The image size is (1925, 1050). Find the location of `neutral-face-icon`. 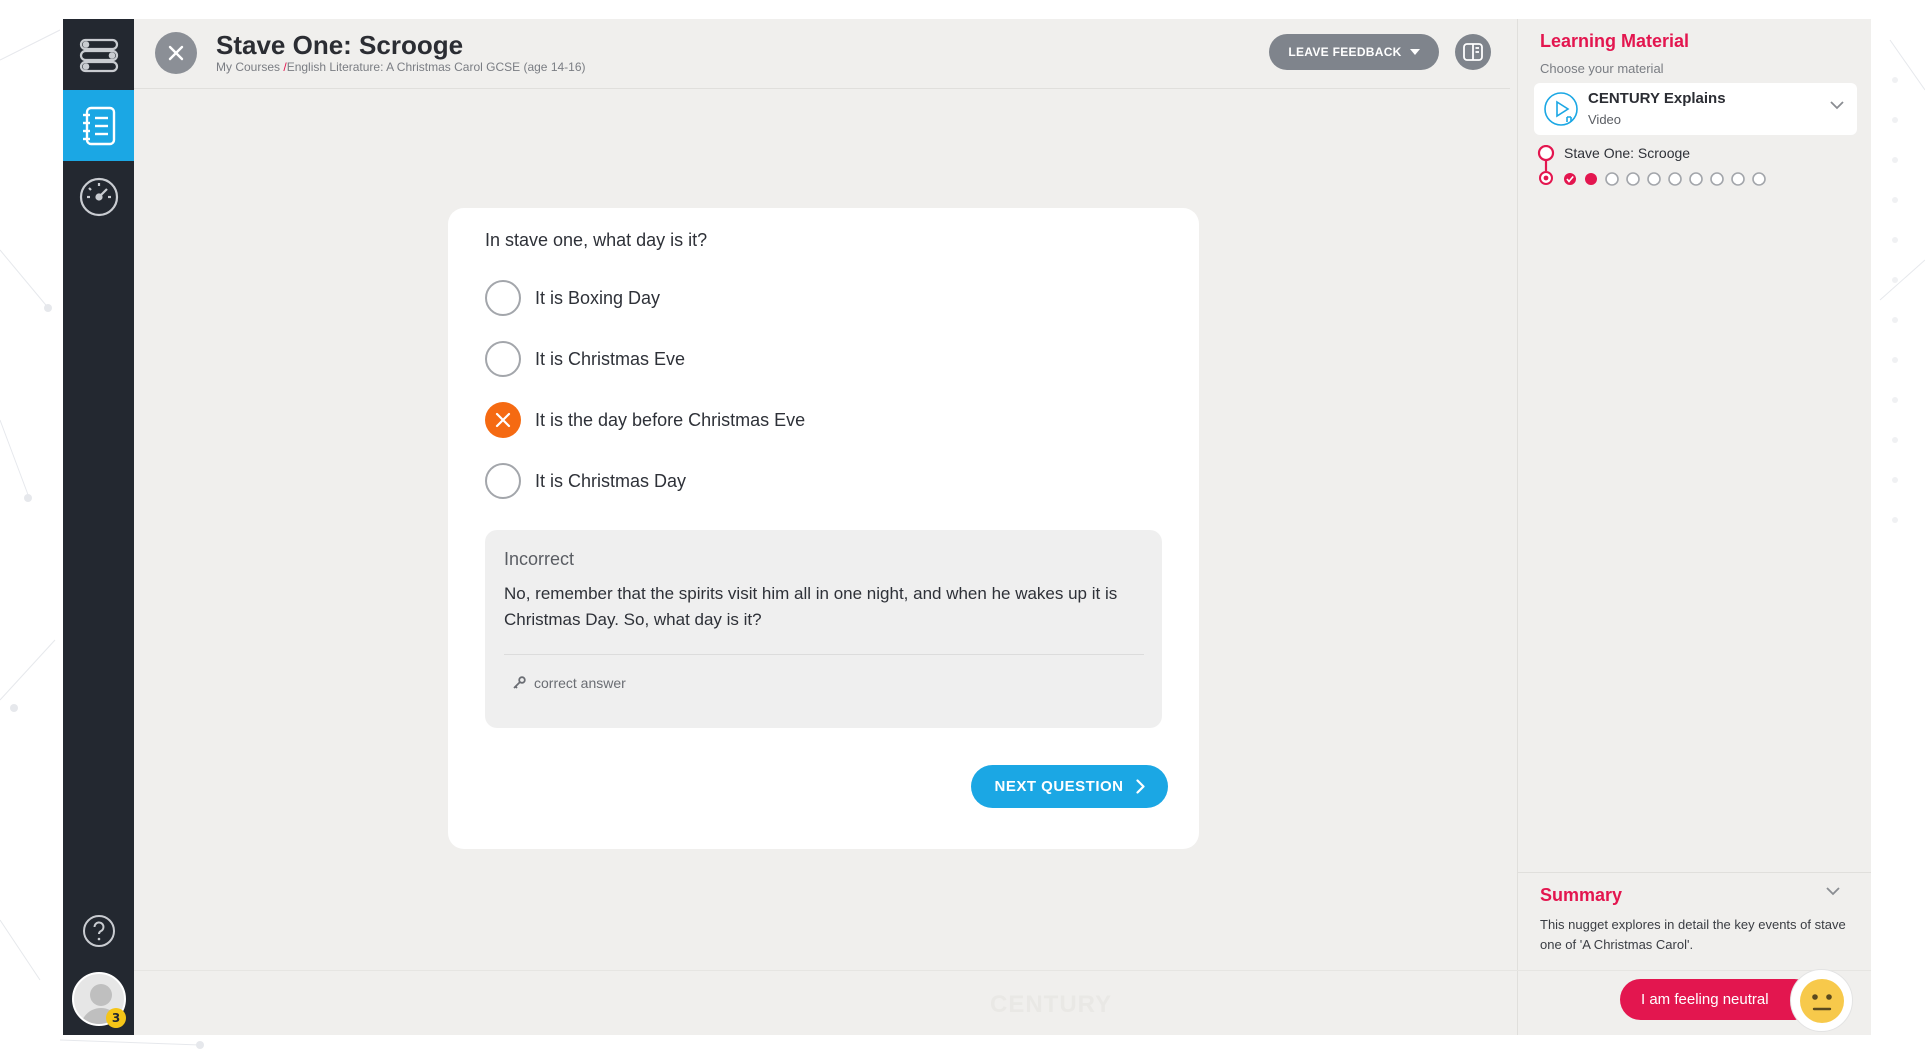

neutral-face-icon is located at coordinates (1821, 1000).